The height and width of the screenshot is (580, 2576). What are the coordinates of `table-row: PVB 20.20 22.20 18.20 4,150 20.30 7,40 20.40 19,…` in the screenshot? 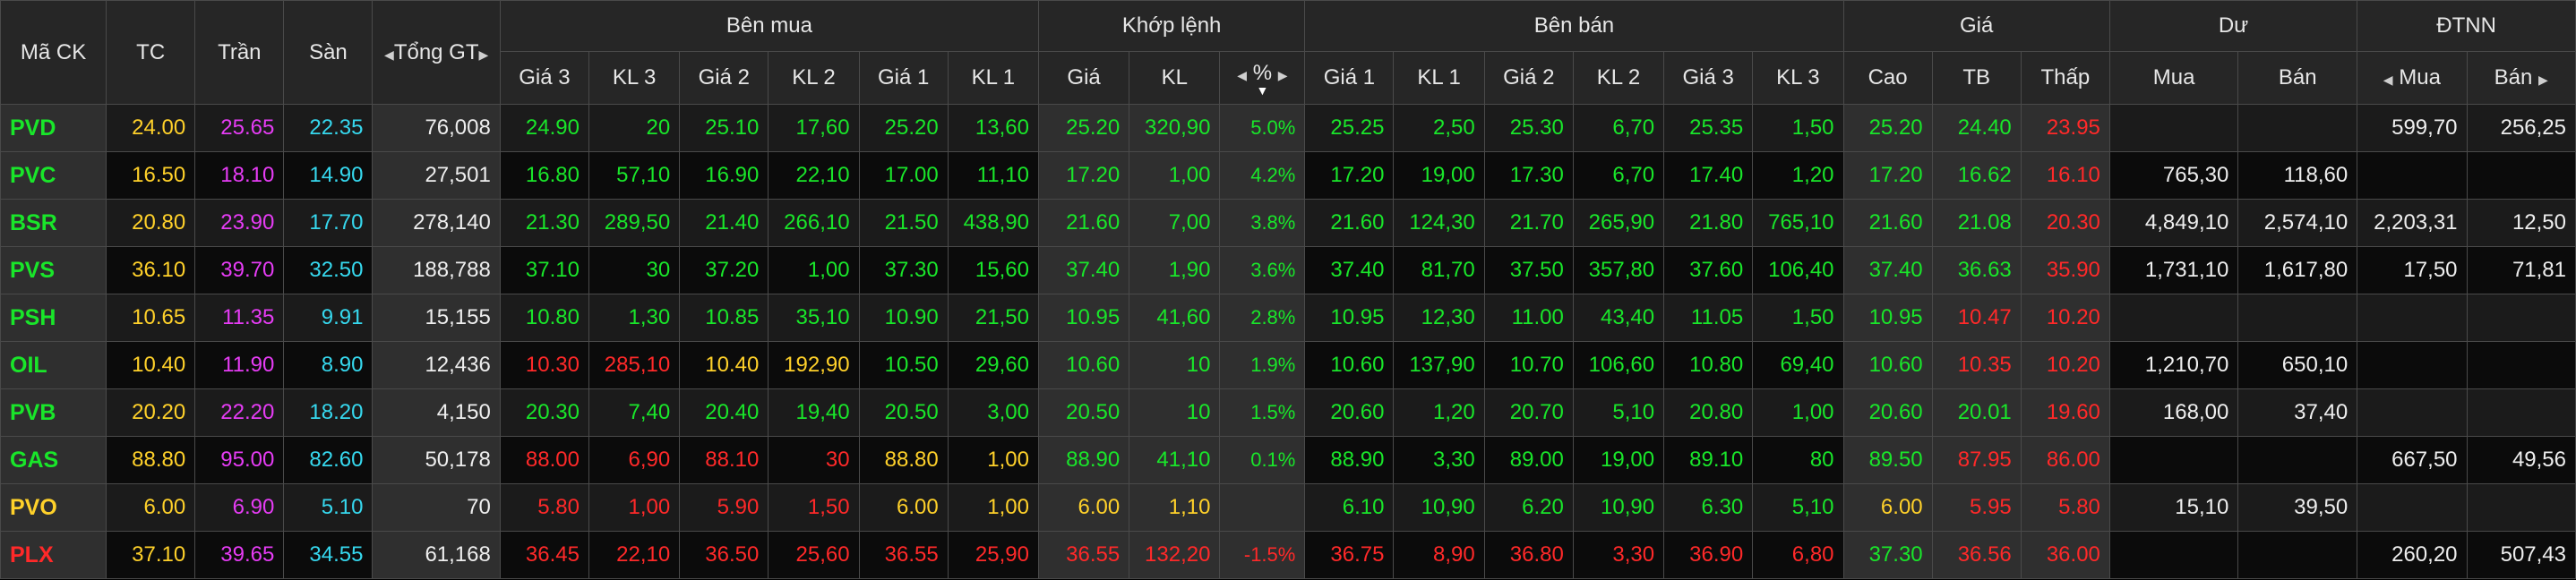 It's located at (1288, 412).